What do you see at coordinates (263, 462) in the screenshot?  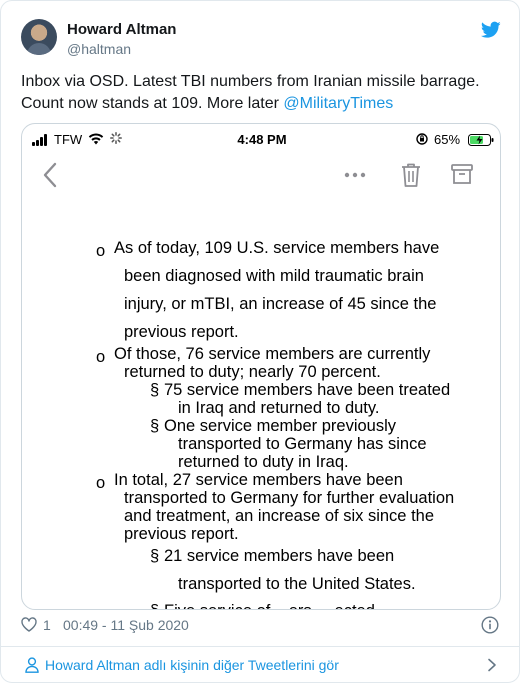 I see `doc-line: returned to duty in Iraq.` at bounding box center [263, 462].